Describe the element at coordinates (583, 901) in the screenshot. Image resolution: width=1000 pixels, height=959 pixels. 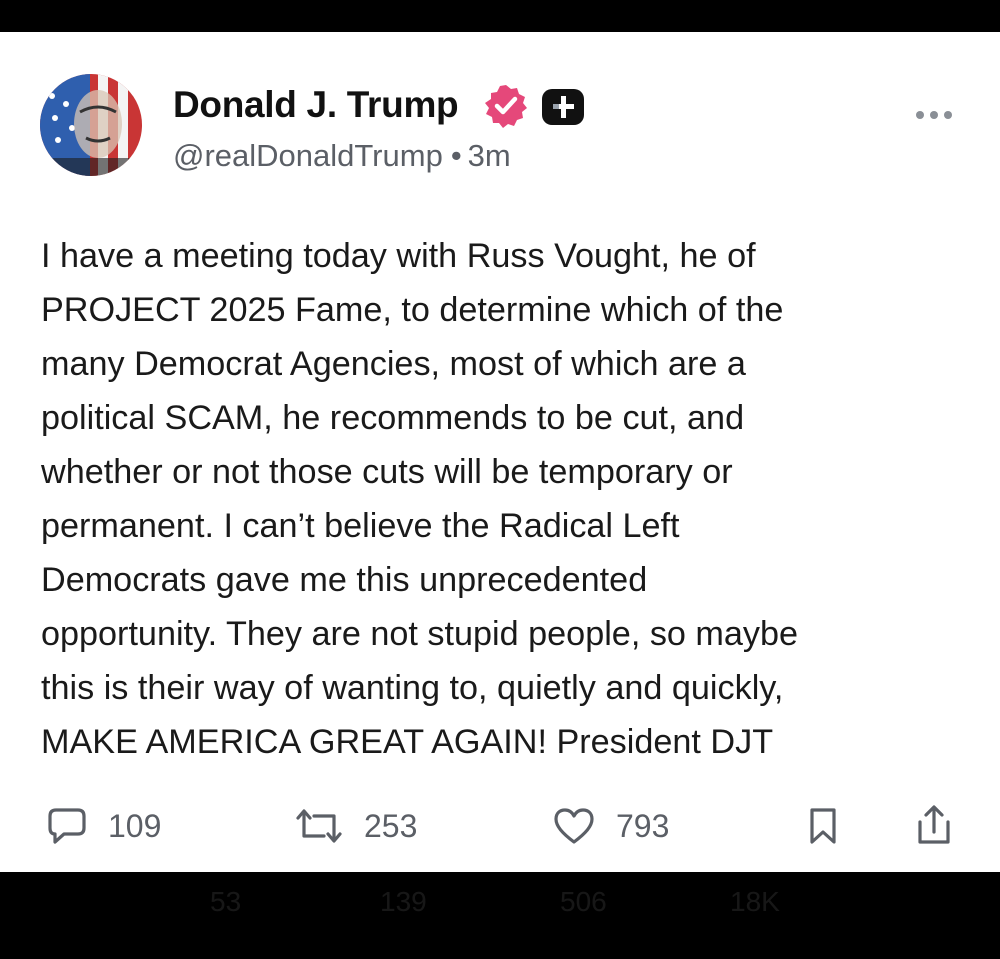
I see `ghost-like-count: 506` at that location.